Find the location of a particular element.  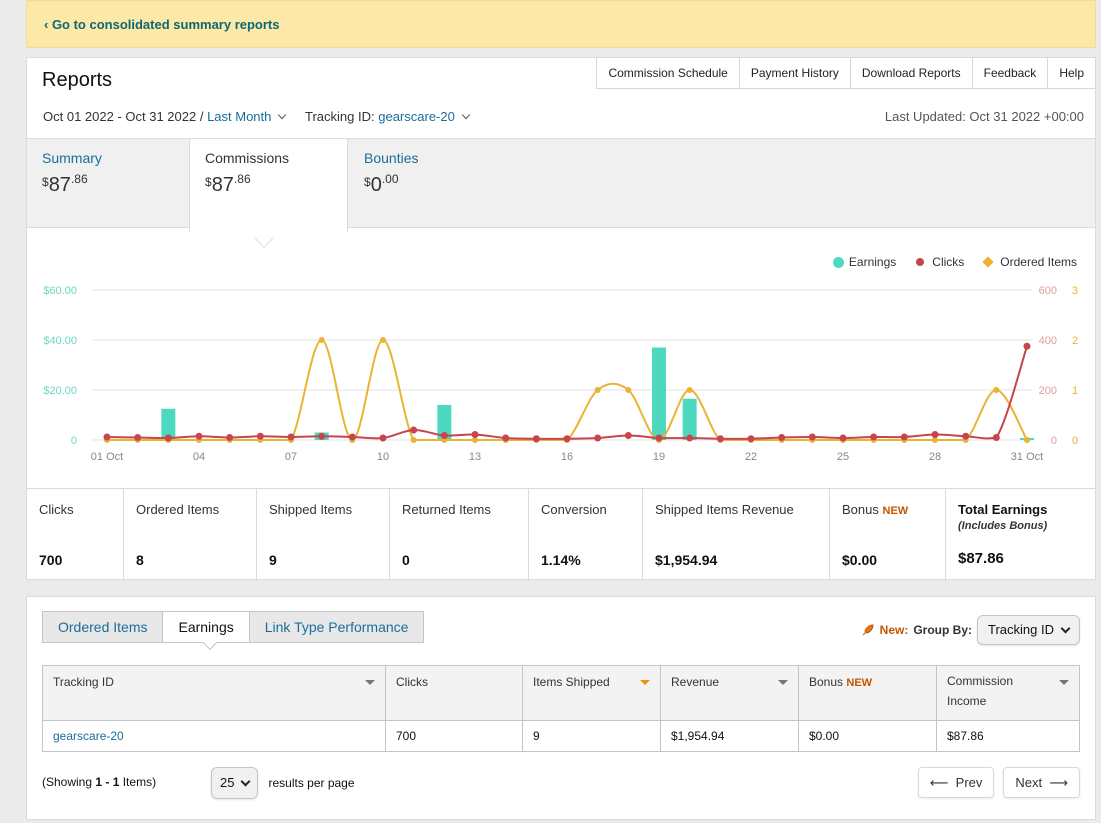

x-tick-label: 13 is located at coordinates (475, 457).